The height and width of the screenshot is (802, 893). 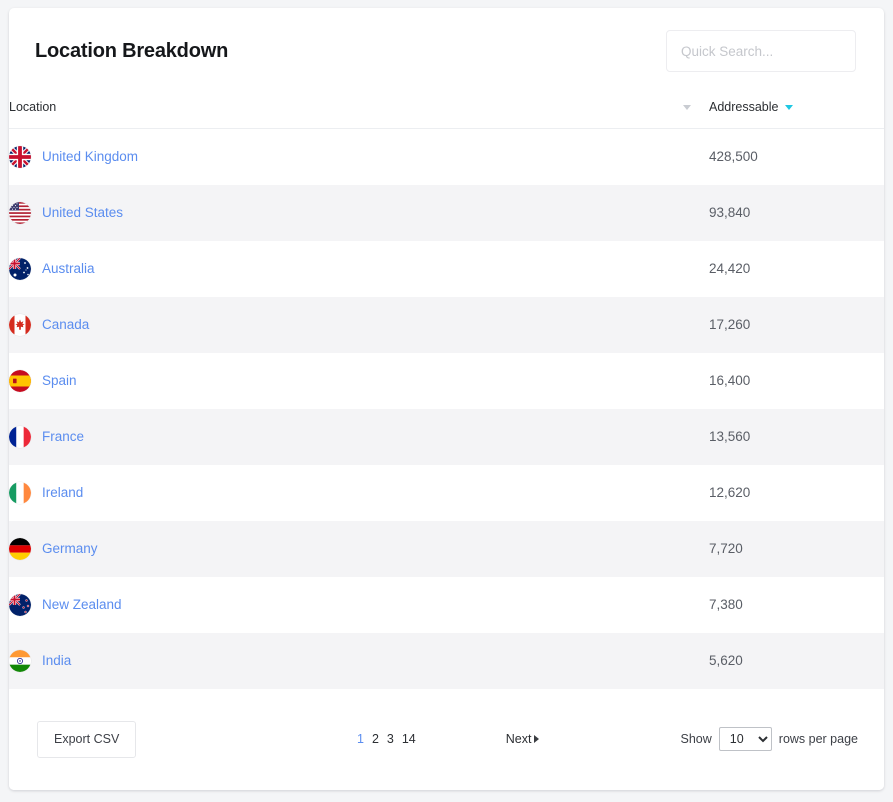 What do you see at coordinates (20, 660) in the screenshot?
I see `flag-in-icon` at bounding box center [20, 660].